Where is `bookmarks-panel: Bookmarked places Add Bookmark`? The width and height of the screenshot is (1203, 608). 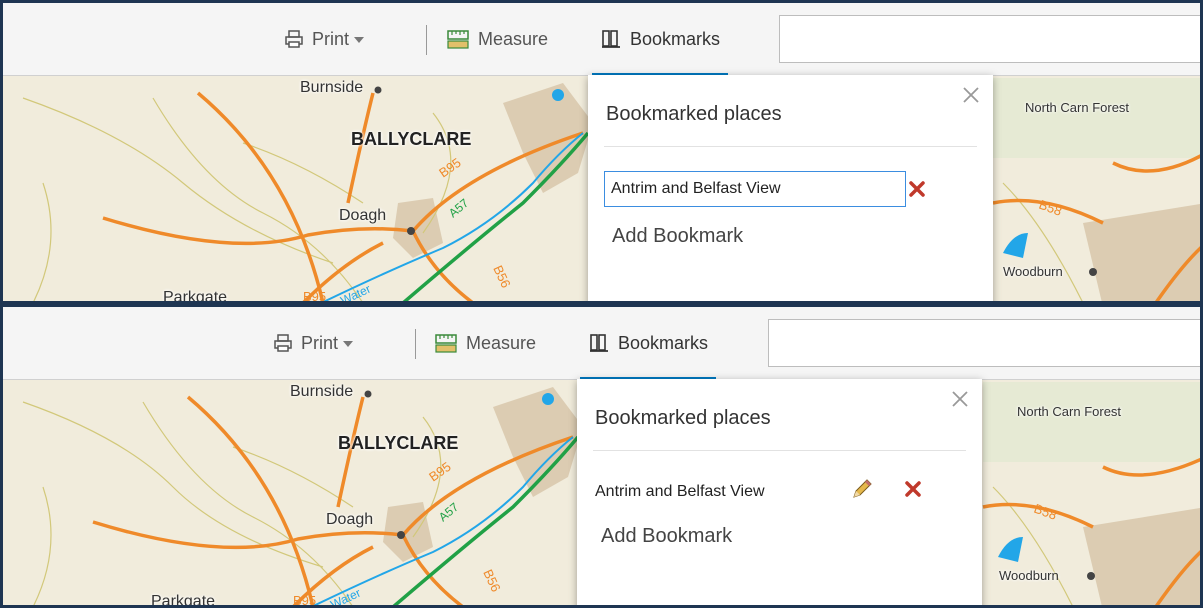
bookmarks-panel: Bookmarked places Add Bookmark is located at coordinates (790, 188).